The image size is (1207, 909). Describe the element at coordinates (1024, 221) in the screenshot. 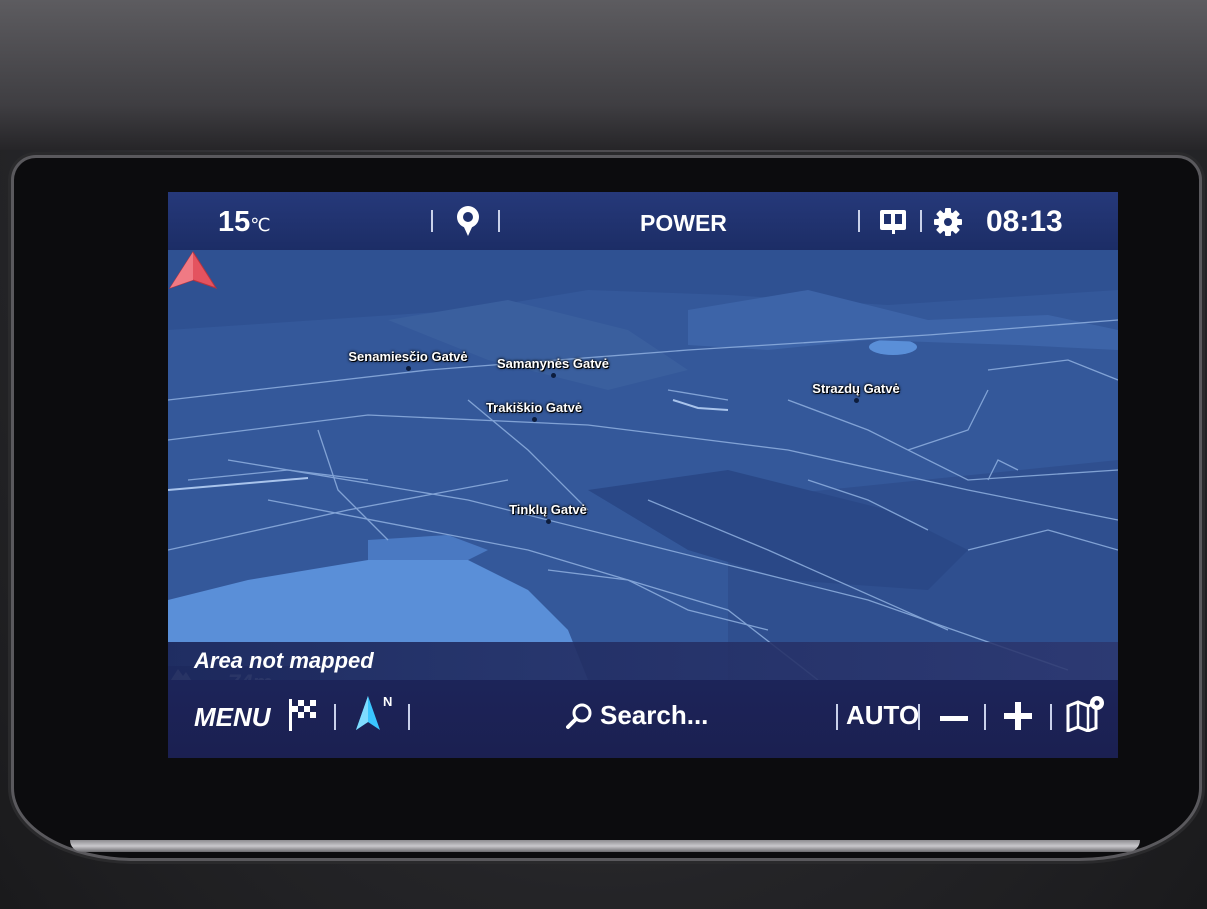

I see `clock: 08:13` at that location.